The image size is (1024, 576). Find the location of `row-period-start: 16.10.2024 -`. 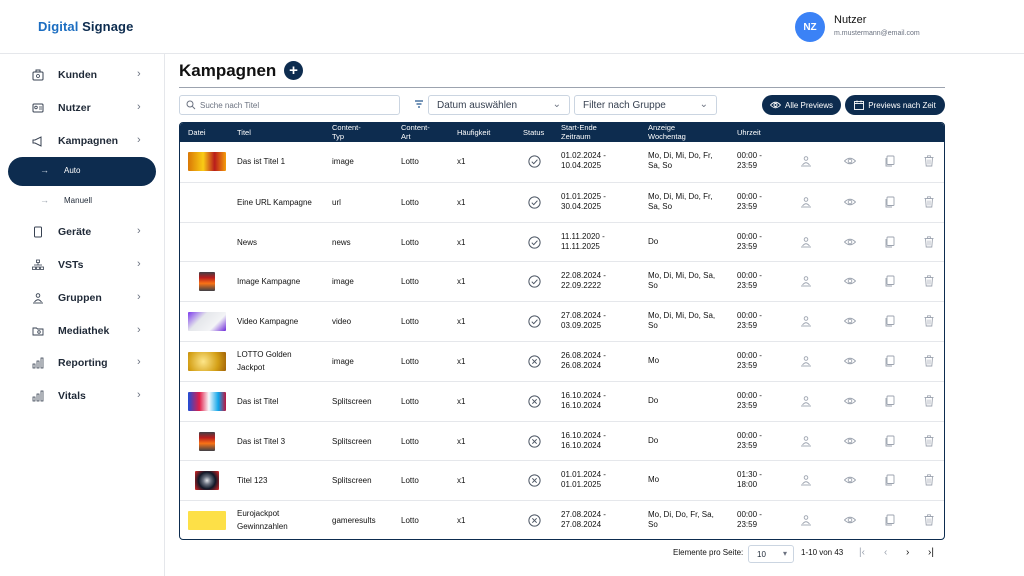

row-period-start: 16.10.2024 - is located at coordinates (583, 395).